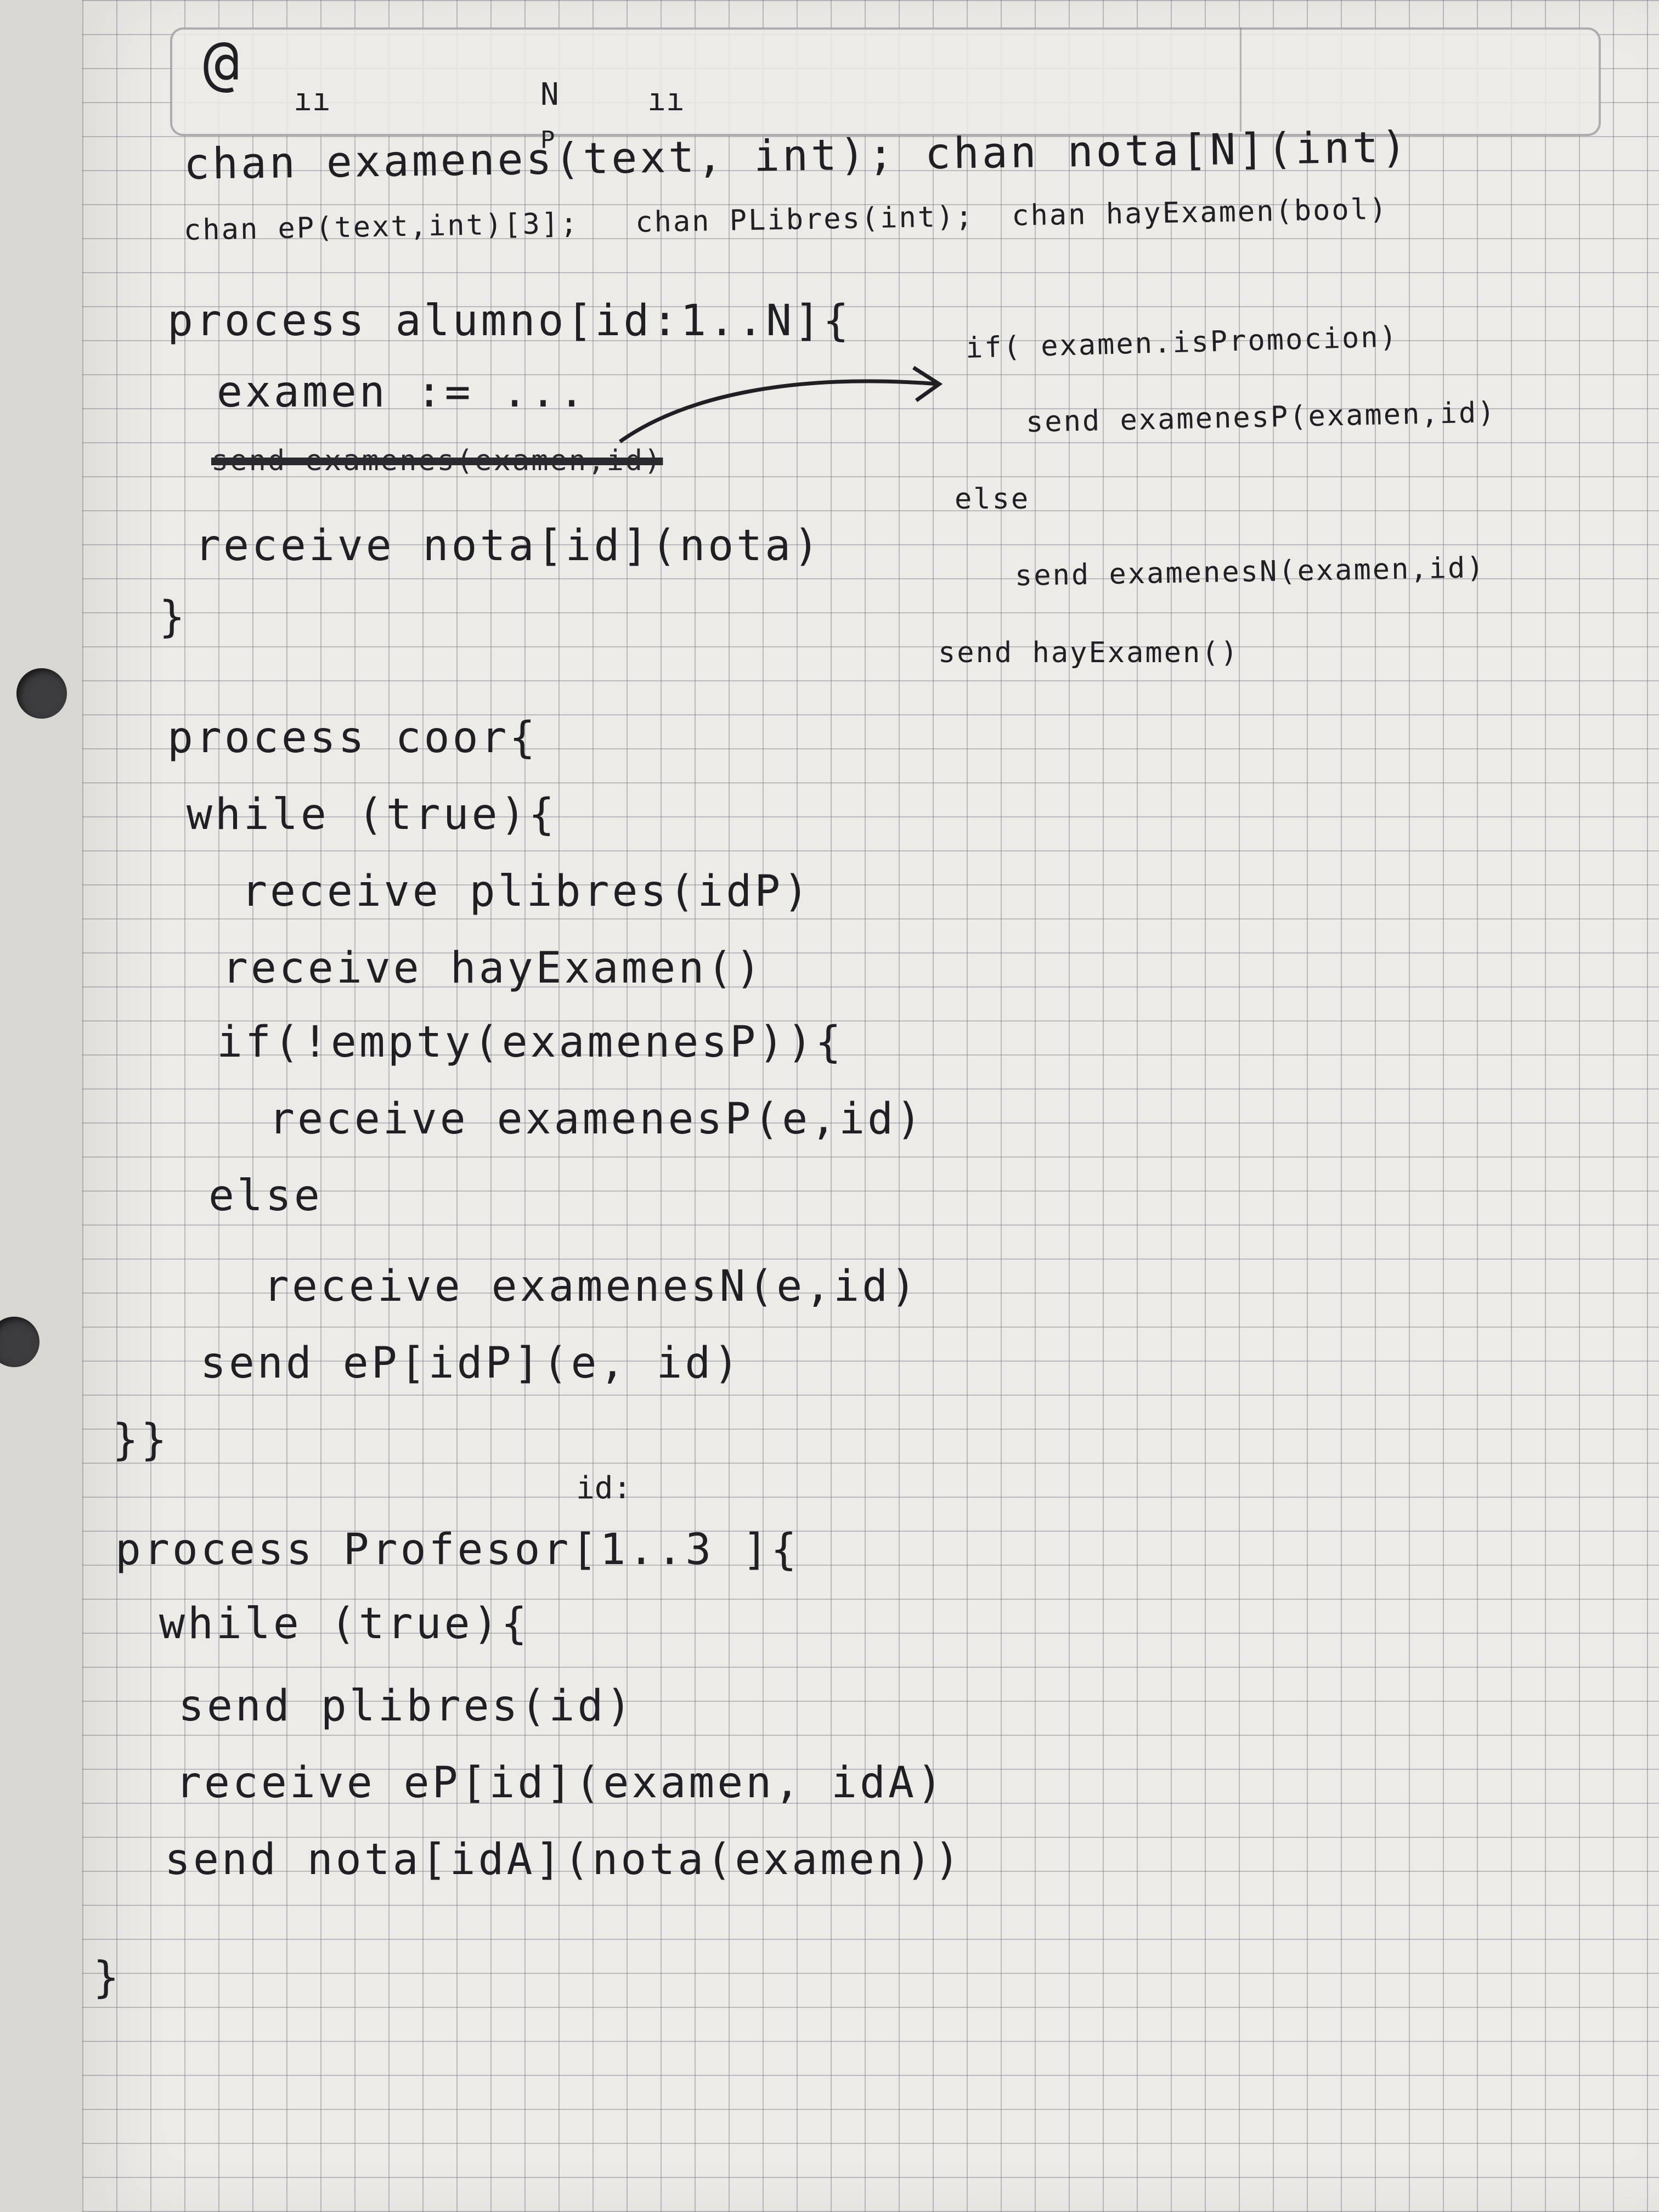 The image size is (1659, 2212). What do you see at coordinates (222, 62) in the screenshot?
I see `header-doodle: @` at bounding box center [222, 62].